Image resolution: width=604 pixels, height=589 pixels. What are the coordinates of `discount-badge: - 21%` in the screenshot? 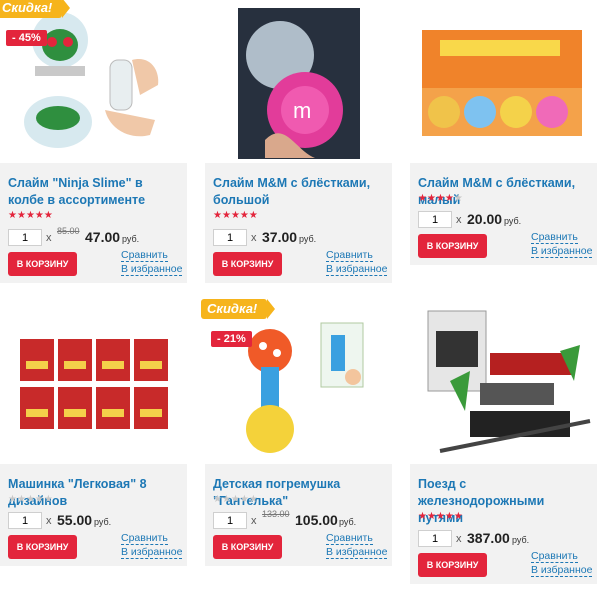 It's located at (231, 339).